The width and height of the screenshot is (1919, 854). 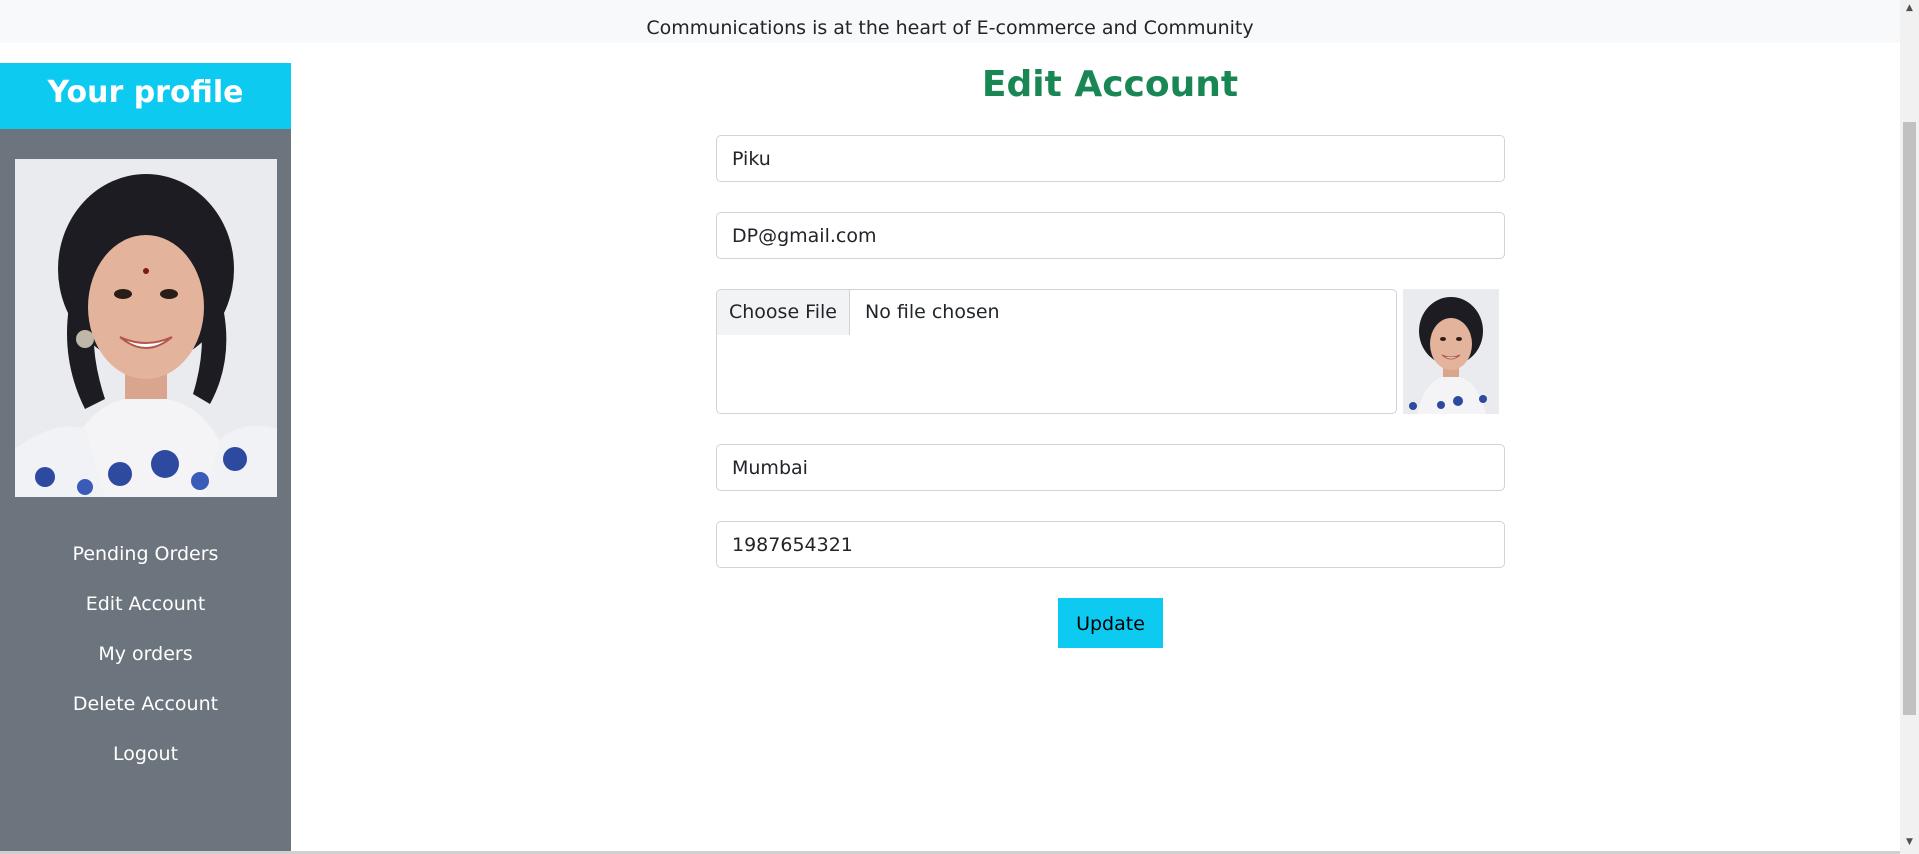 What do you see at coordinates (145, 554) in the screenshot?
I see `sidebar-item-pending-orders: Pending Orders` at bounding box center [145, 554].